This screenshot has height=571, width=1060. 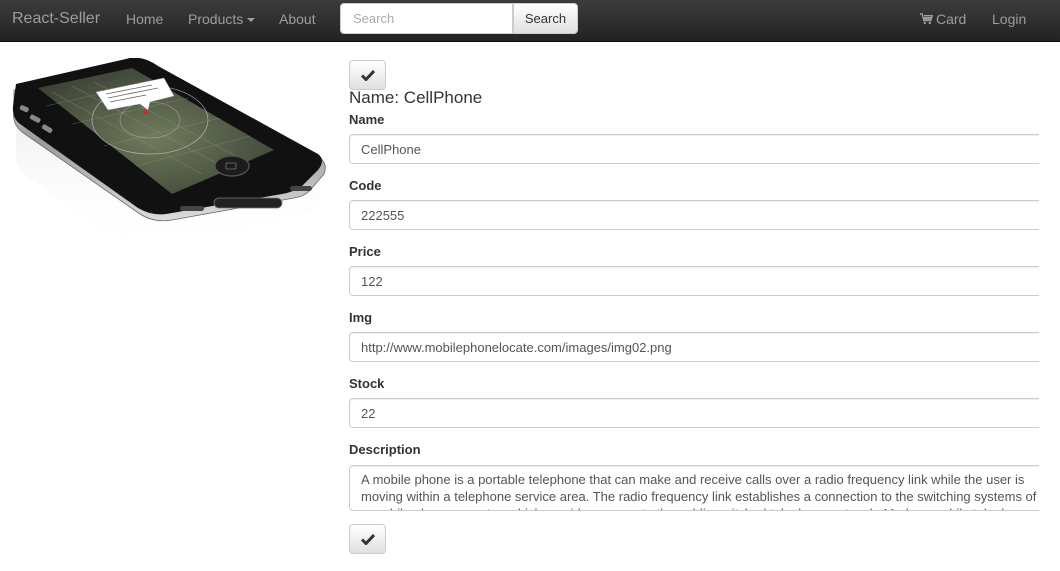 What do you see at coordinates (385, 449) in the screenshot?
I see `description-label: Description` at bounding box center [385, 449].